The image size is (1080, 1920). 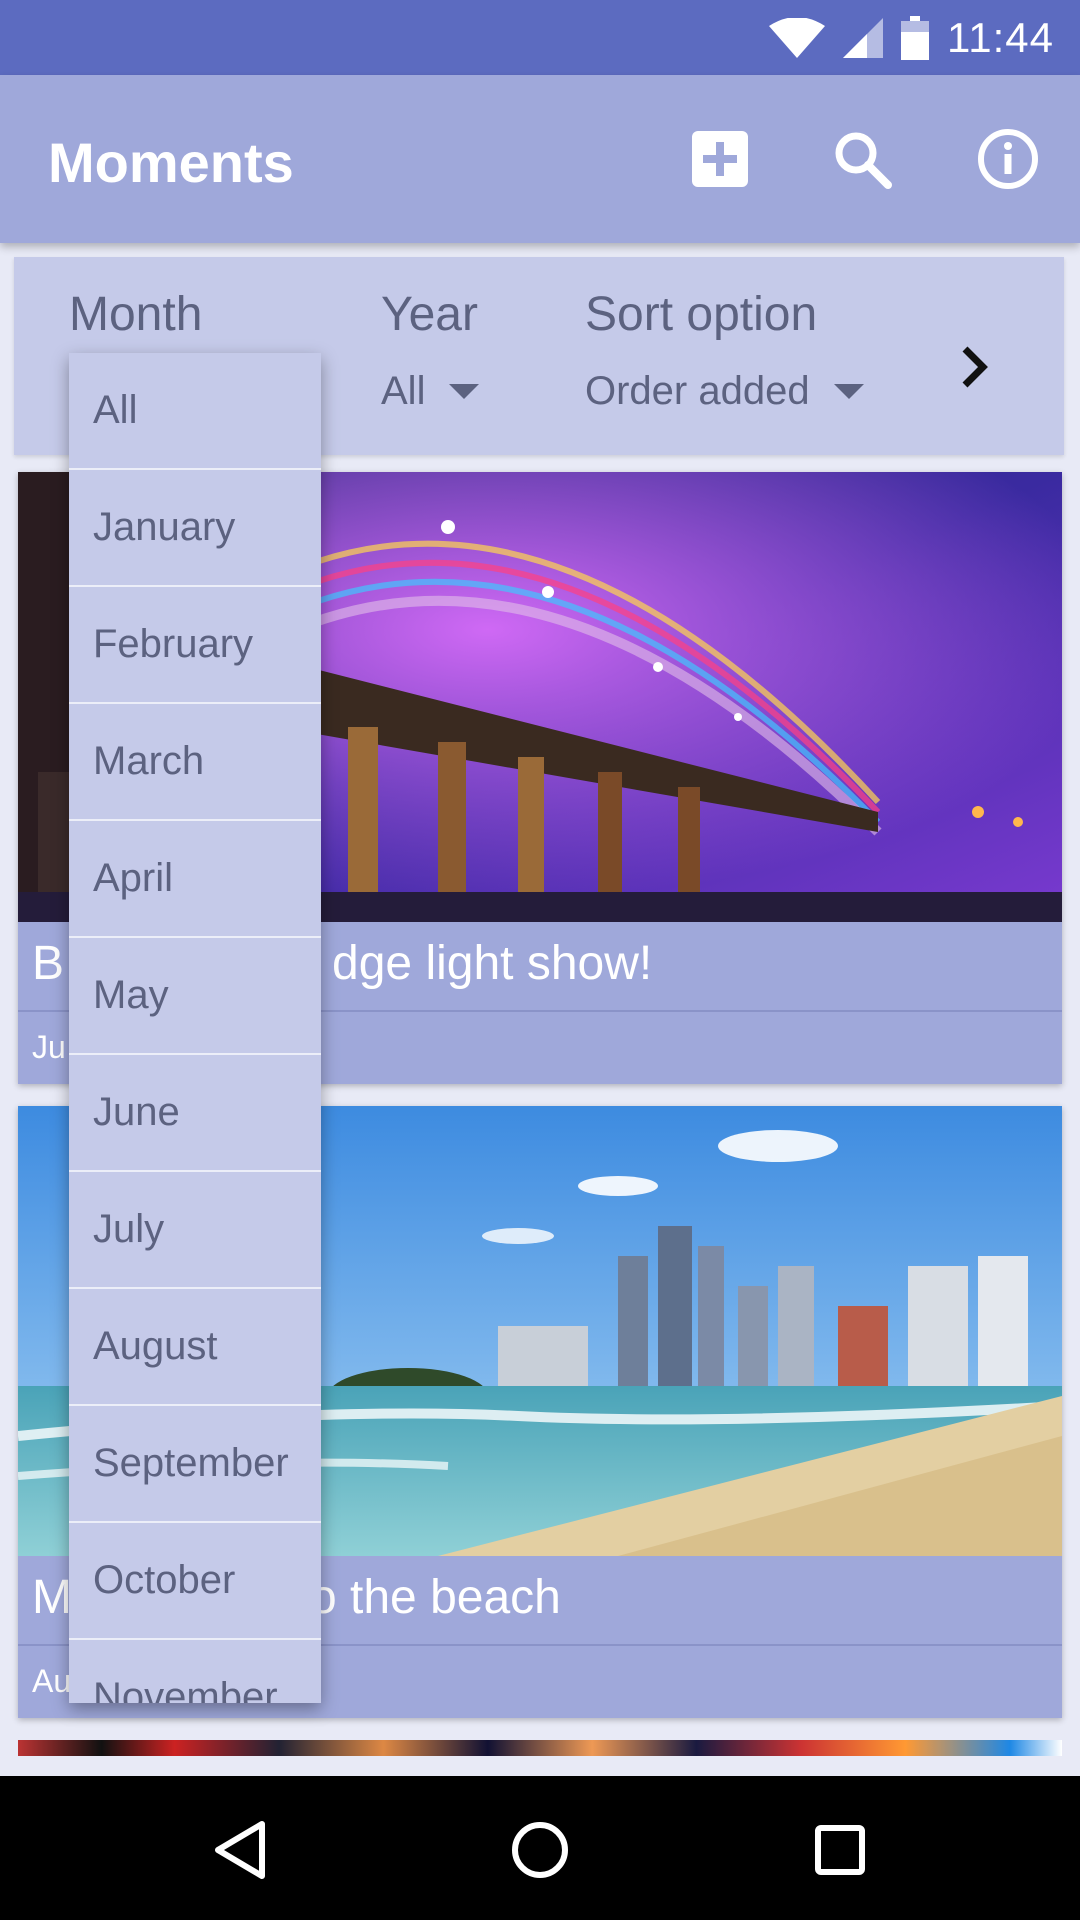 I want to click on chevron-right-icon, so click(x=975, y=367).